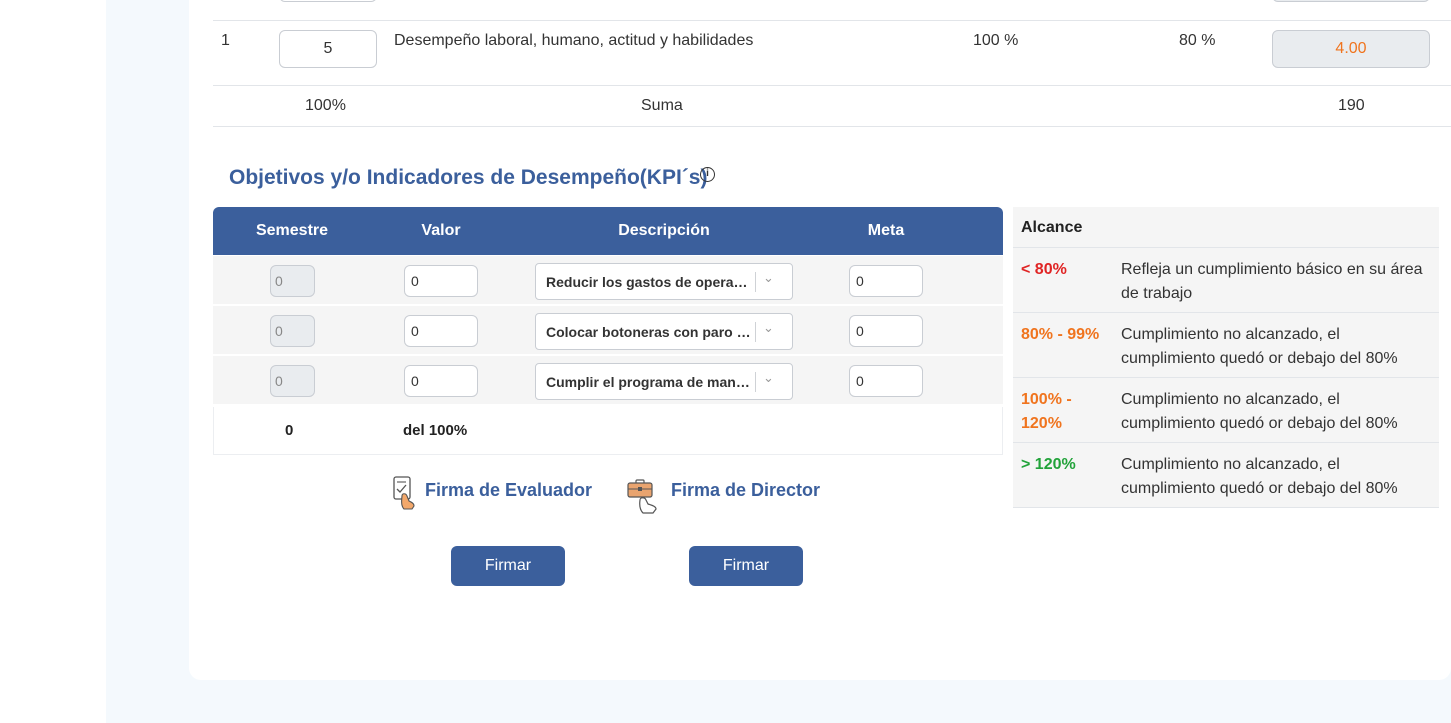  I want to click on alcance-title: Alcance, so click(1052, 227).